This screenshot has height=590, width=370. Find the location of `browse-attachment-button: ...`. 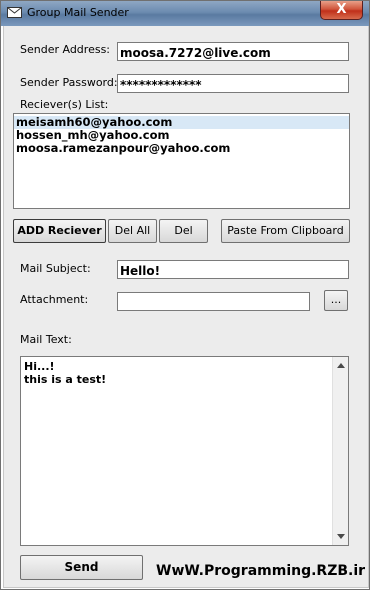

browse-attachment-button: ... is located at coordinates (336, 300).